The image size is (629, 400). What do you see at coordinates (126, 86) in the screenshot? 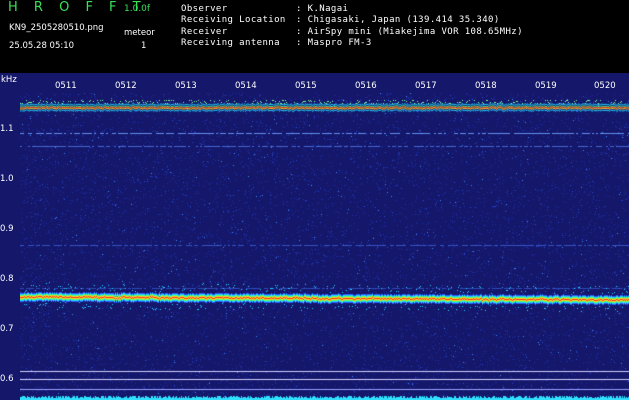
I see `time-tick-label: 0512` at bounding box center [126, 86].